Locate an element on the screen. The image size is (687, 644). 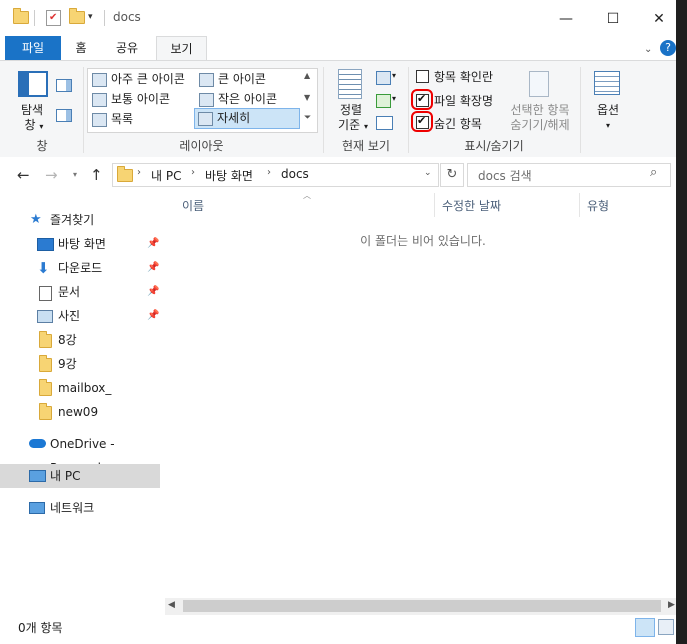
hide-selected-button: 선택한 항목 숨기기/해제 is located at coordinates (540, 102).